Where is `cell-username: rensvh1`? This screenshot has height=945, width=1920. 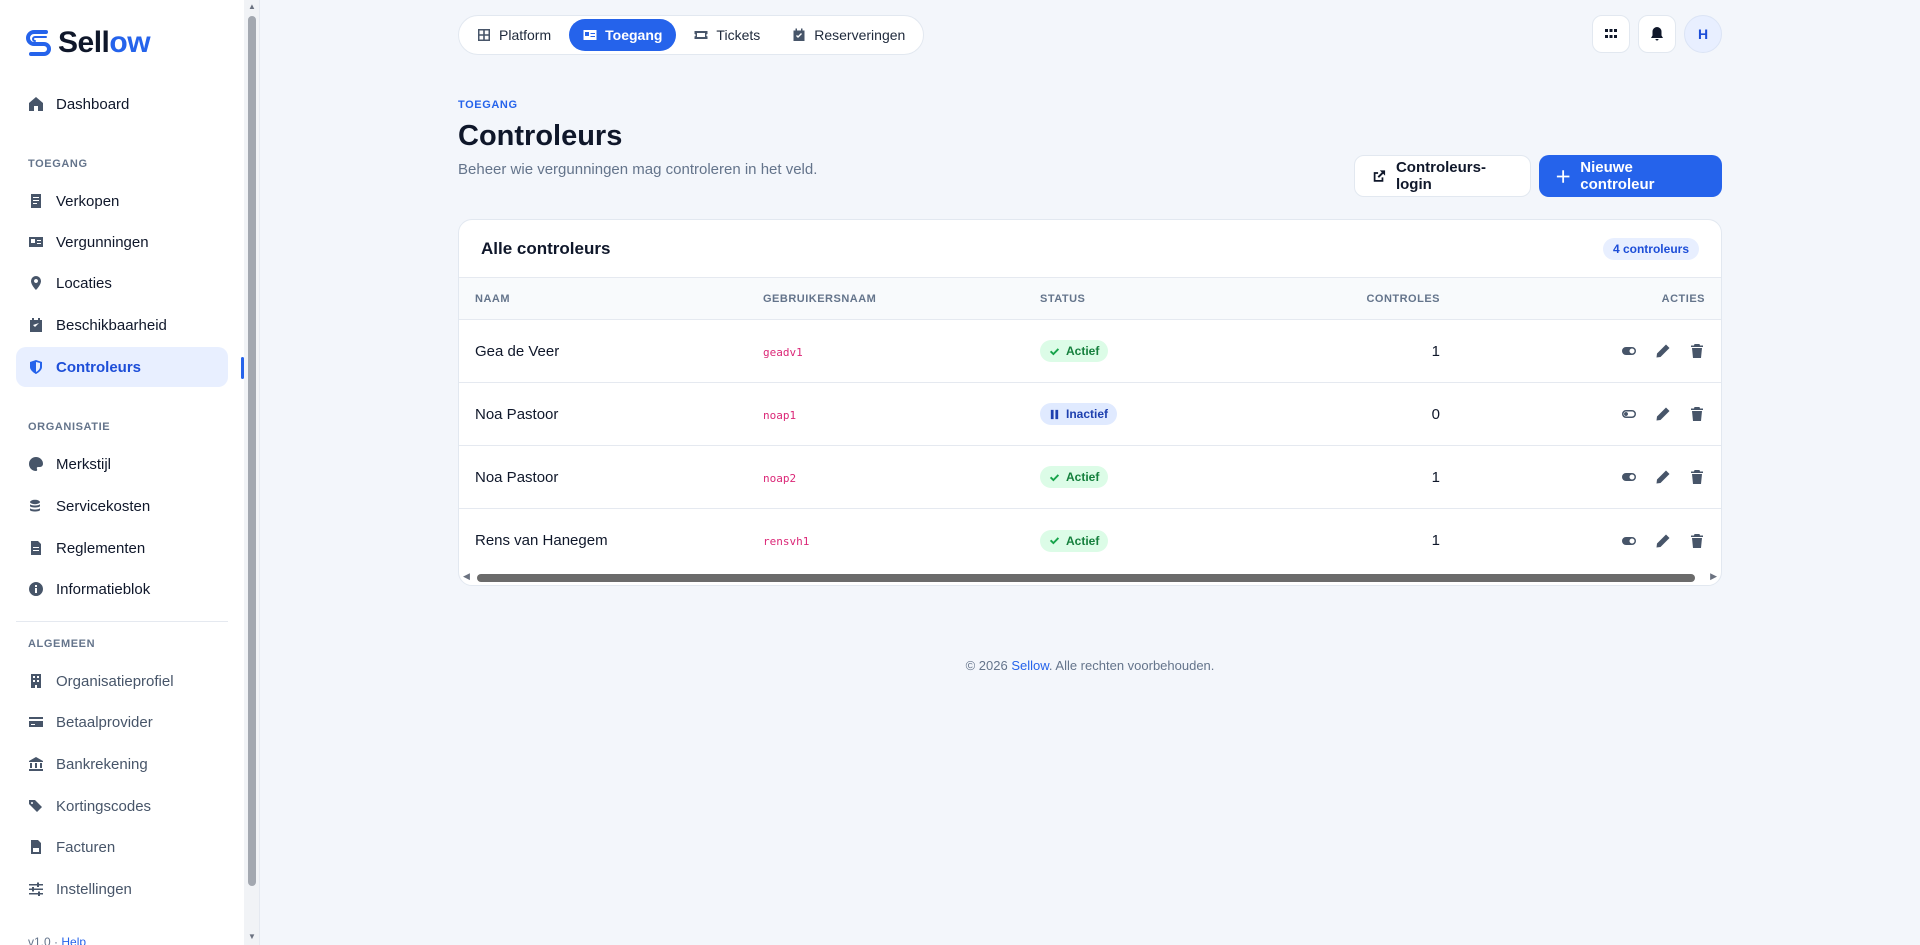 cell-username: rensvh1 is located at coordinates (786, 541).